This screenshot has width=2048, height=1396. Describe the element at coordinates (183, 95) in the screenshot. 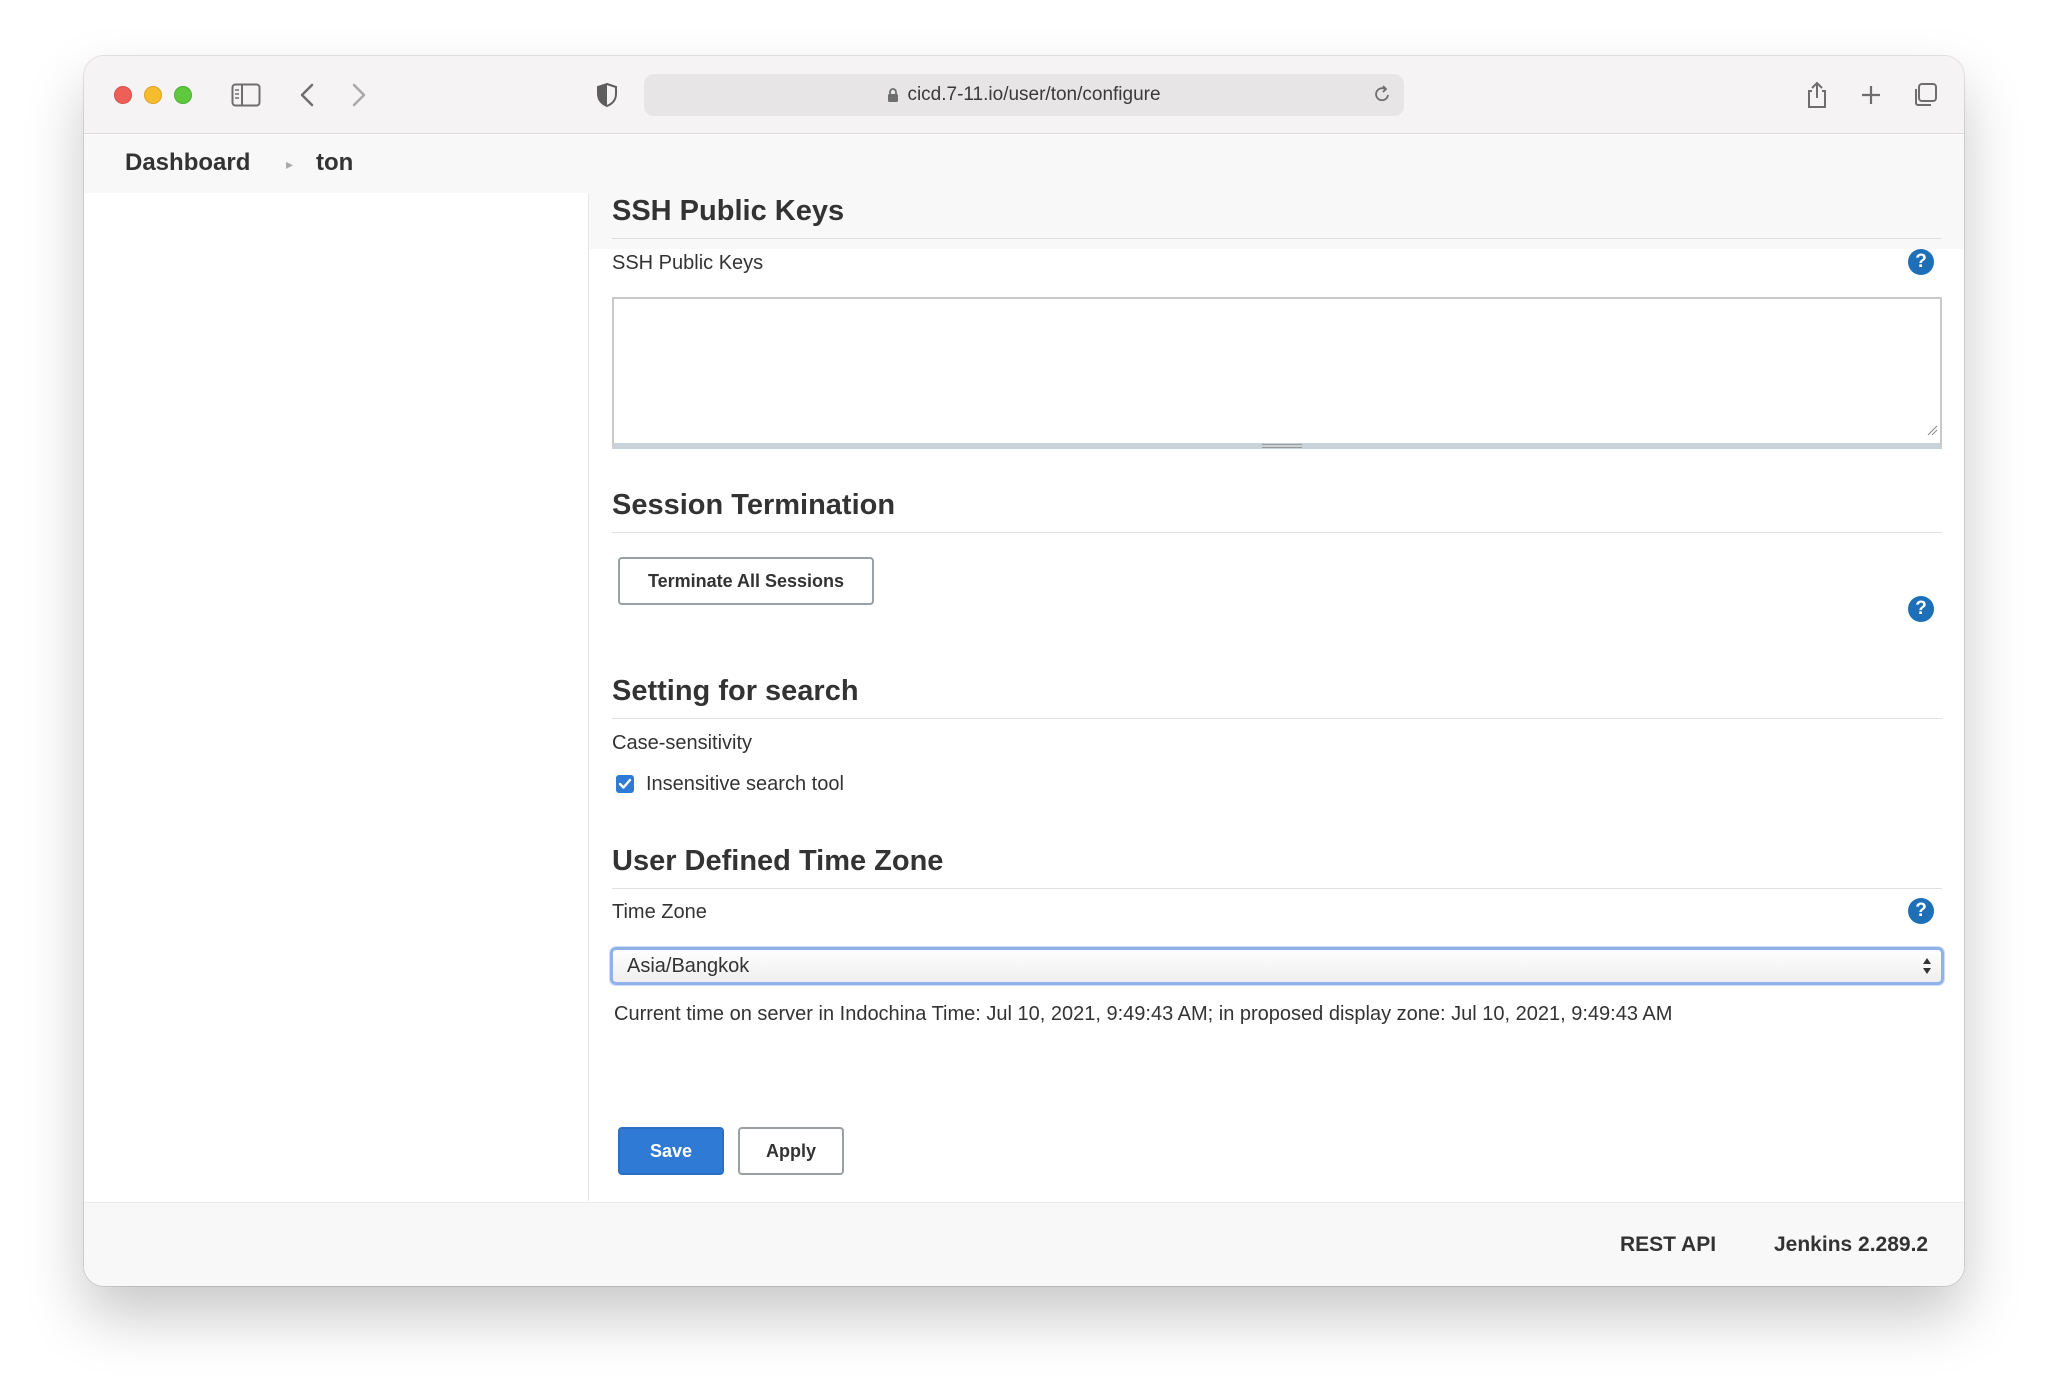

I see `zoom-window-button` at that location.